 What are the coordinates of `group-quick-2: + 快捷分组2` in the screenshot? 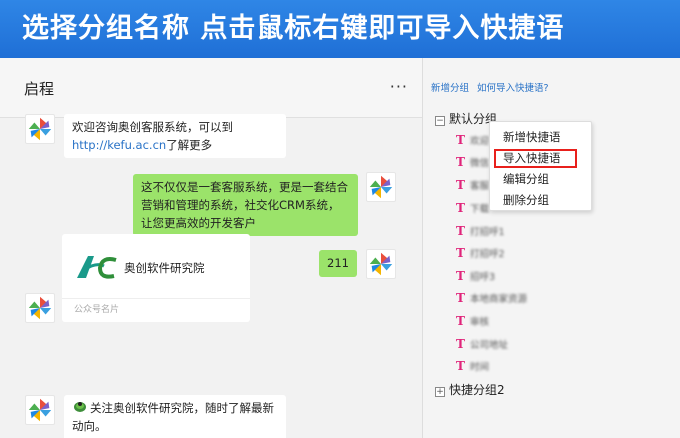 It's located at (470, 389).